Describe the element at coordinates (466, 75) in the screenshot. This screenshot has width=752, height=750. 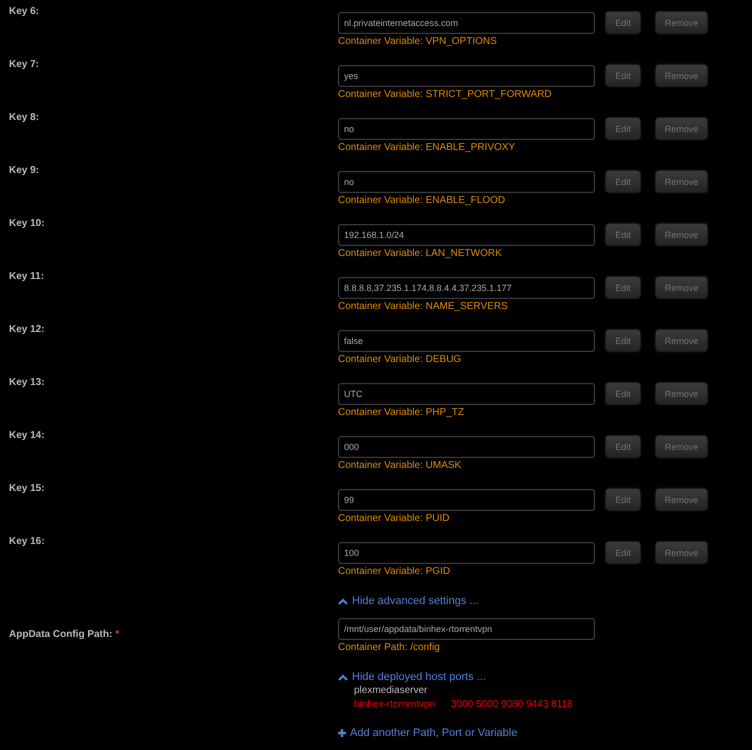
I see `value-field: yes` at that location.